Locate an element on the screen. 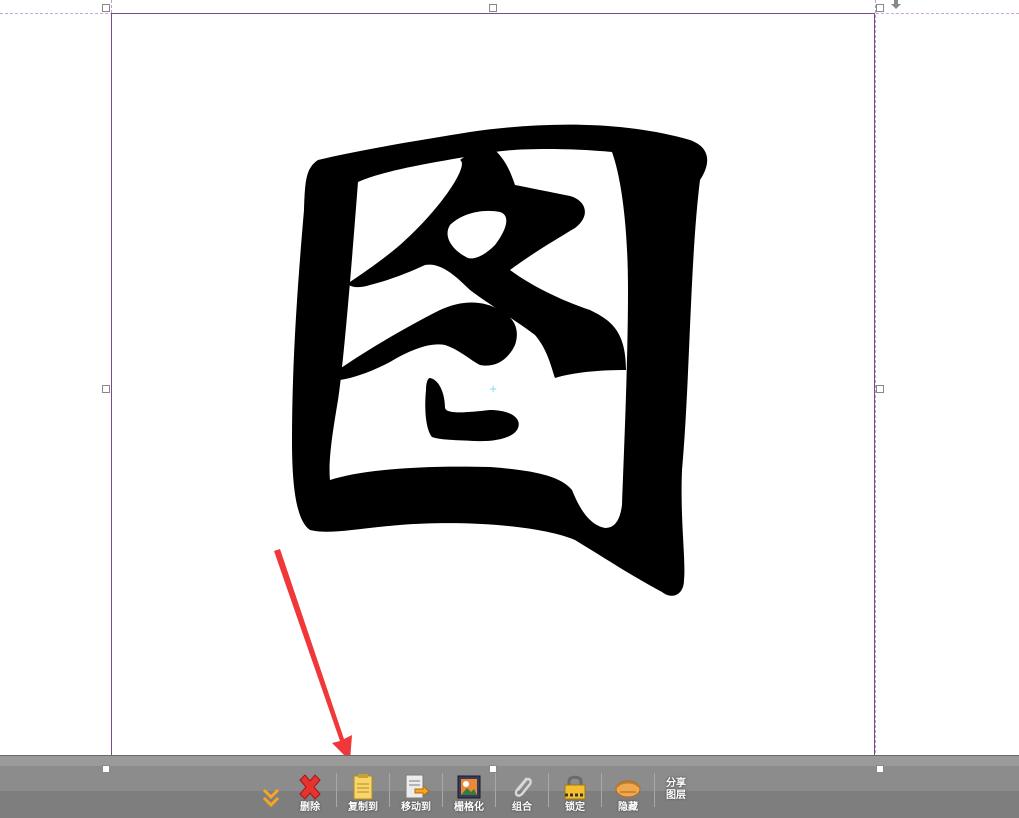 The width and height of the screenshot is (1019, 818). hide-label: 隐藏 is located at coordinates (628, 807).